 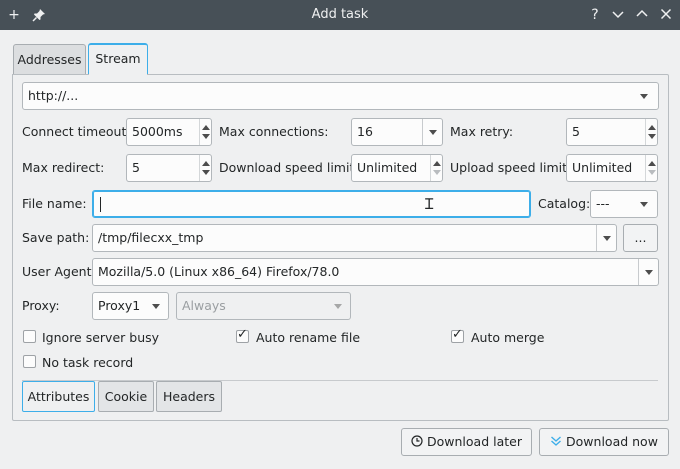 I want to click on window-title: Add task, so click(x=340, y=14).